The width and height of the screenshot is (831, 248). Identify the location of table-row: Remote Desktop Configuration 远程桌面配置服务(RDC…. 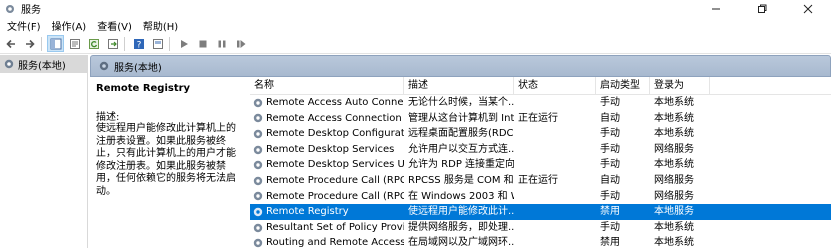
(540, 134).